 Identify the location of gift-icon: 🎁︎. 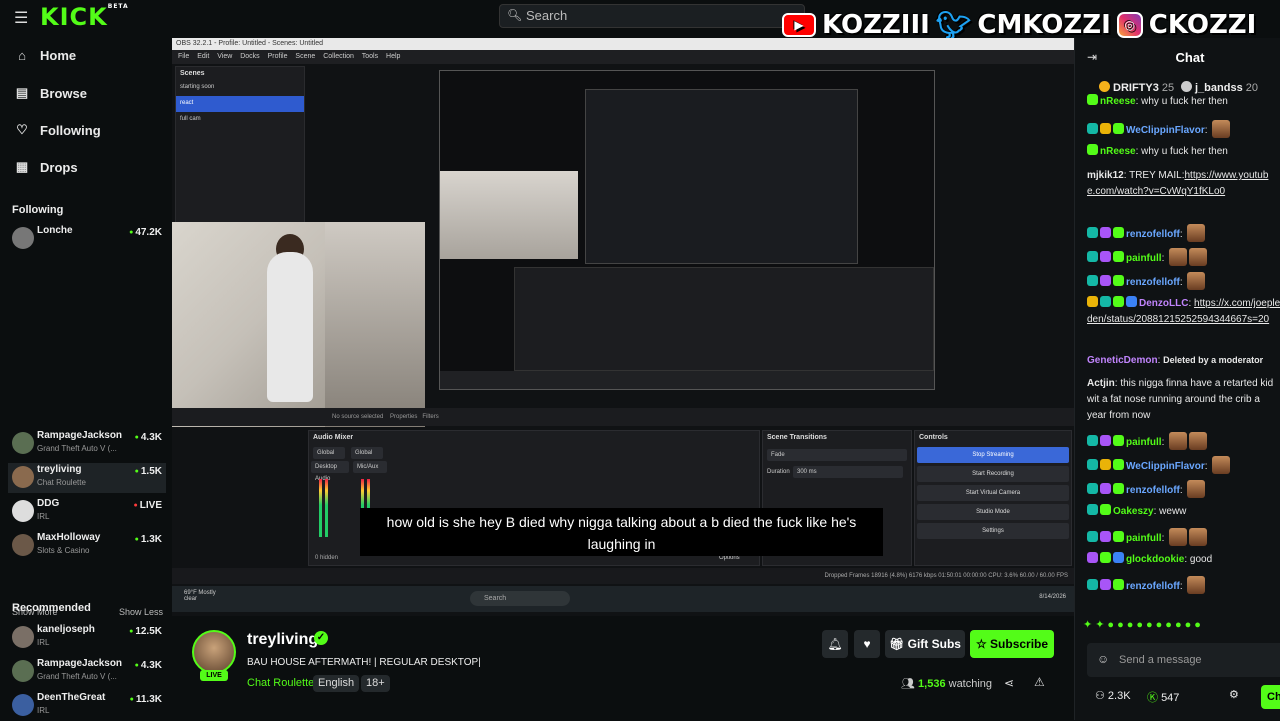
(898, 644).